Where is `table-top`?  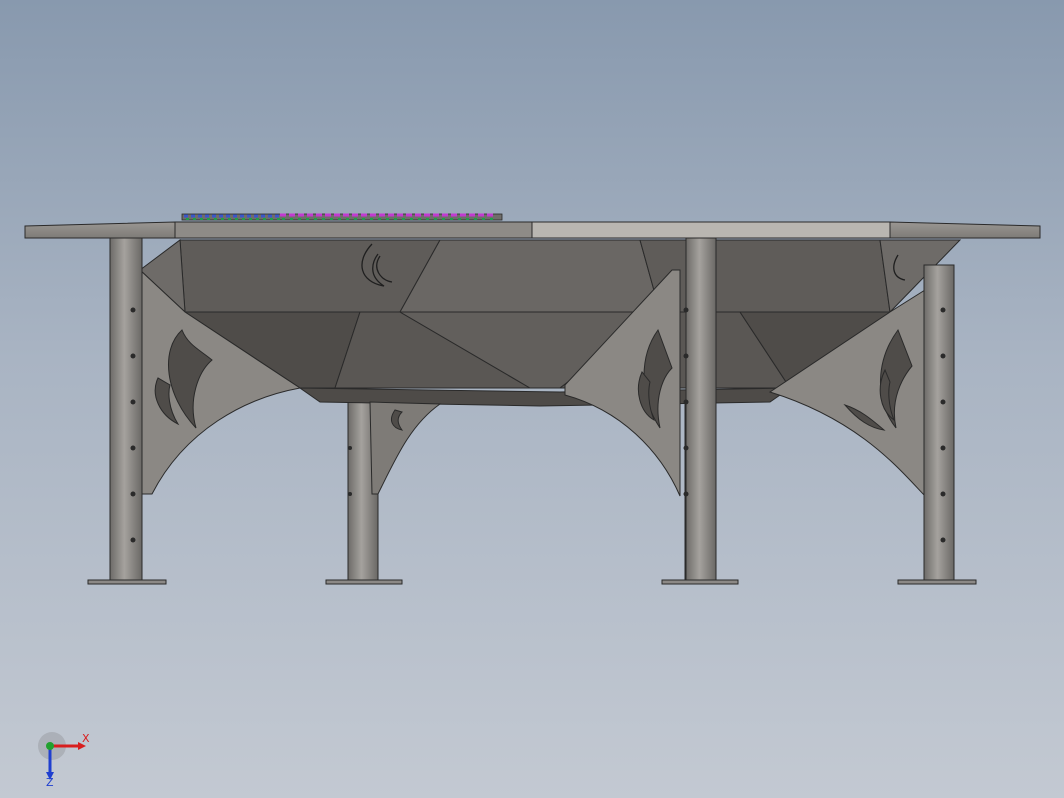 table-top is located at coordinates (532, 230).